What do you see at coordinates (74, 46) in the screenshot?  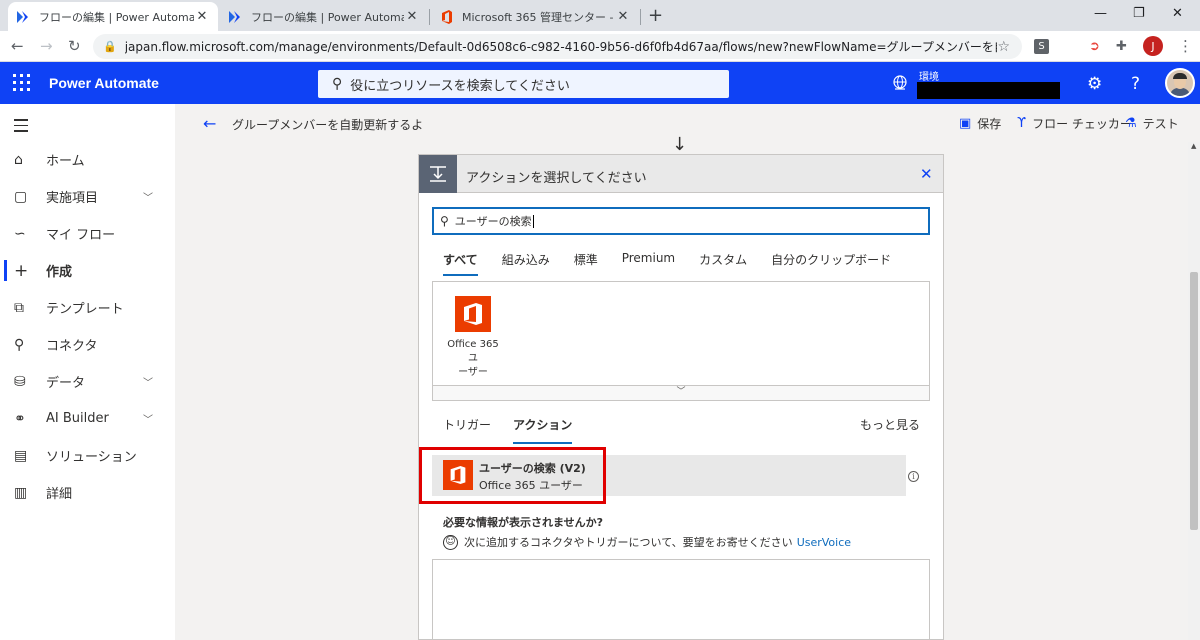 I see `reload-icon: ↻` at bounding box center [74, 46].